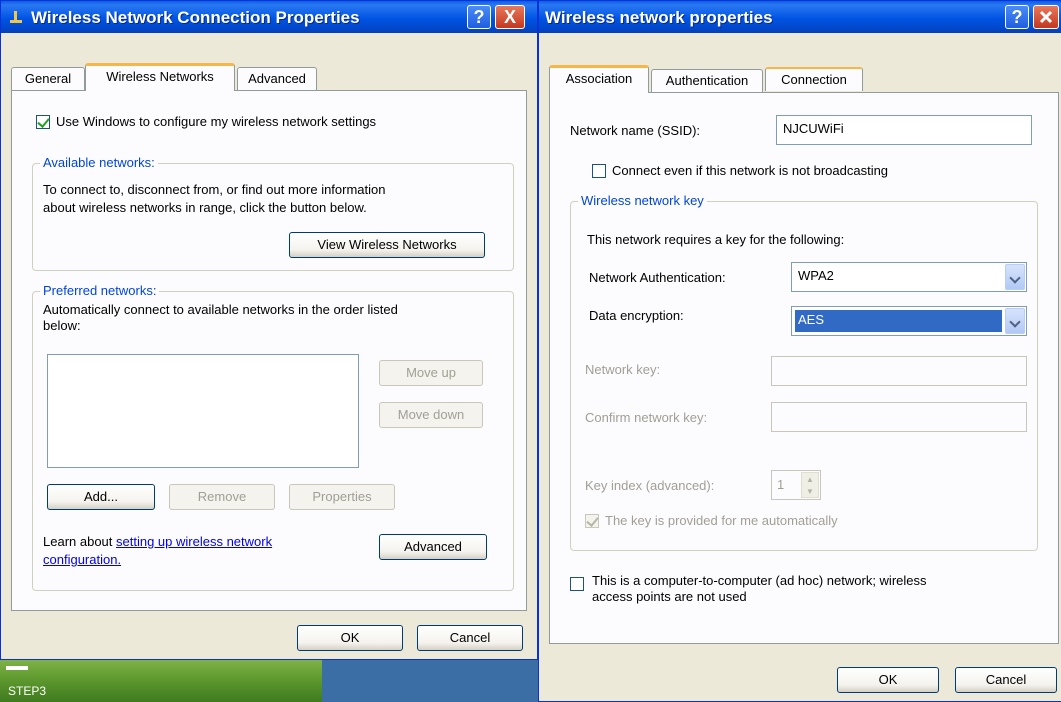 Image resolution: width=1061 pixels, height=702 pixels. What do you see at coordinates (387, 245) in the screenshot?
I see `view-wireless-networks-button: View Wireless Networks` at bounding box center [387, 245].